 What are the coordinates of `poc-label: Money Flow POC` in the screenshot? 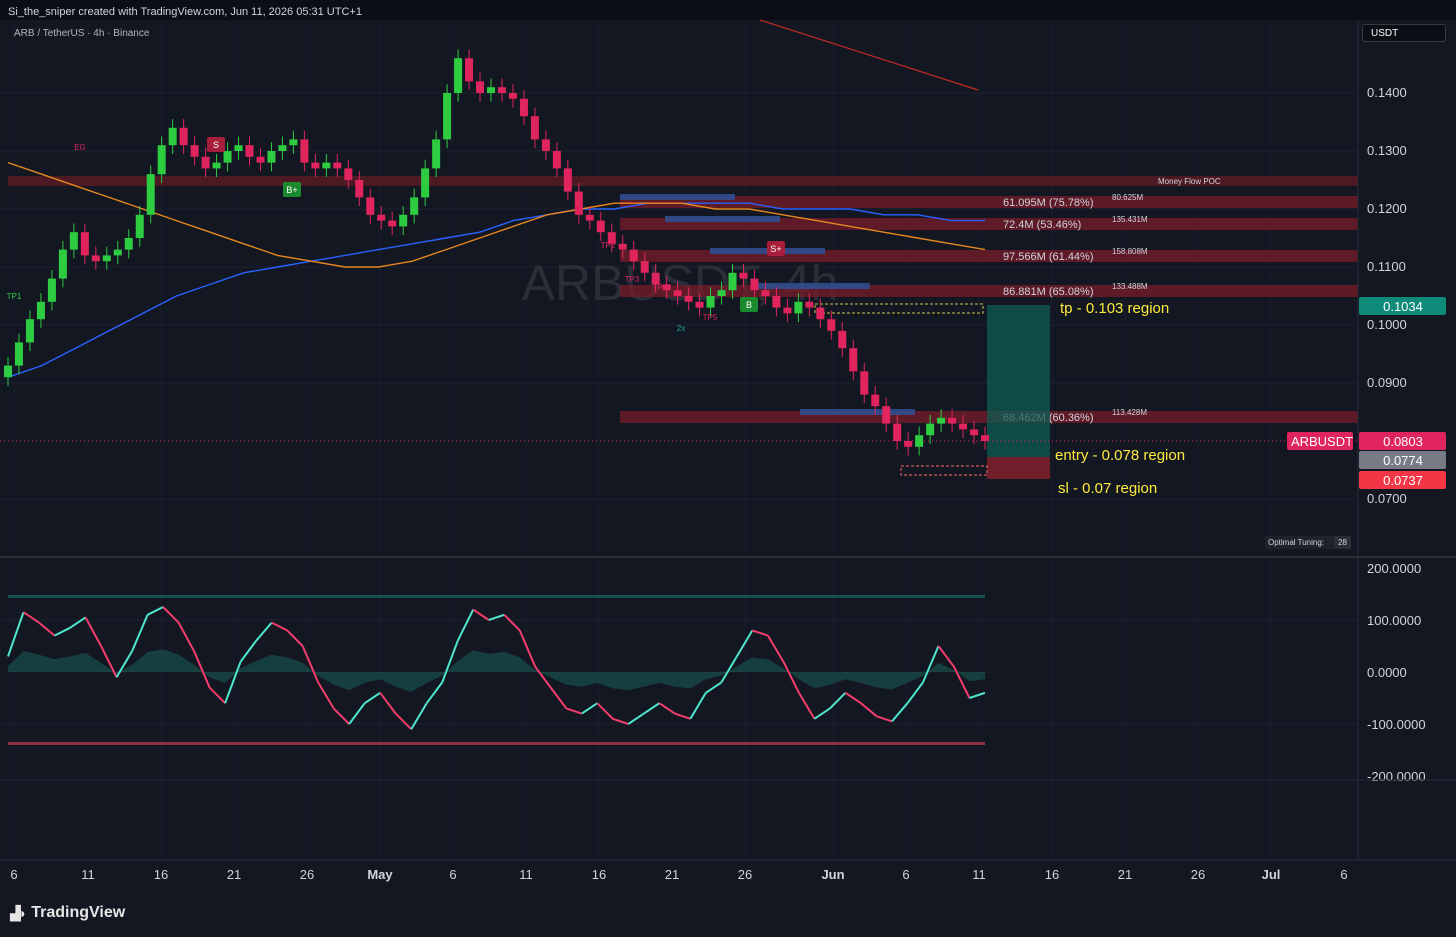 It's located at (1189, 181).